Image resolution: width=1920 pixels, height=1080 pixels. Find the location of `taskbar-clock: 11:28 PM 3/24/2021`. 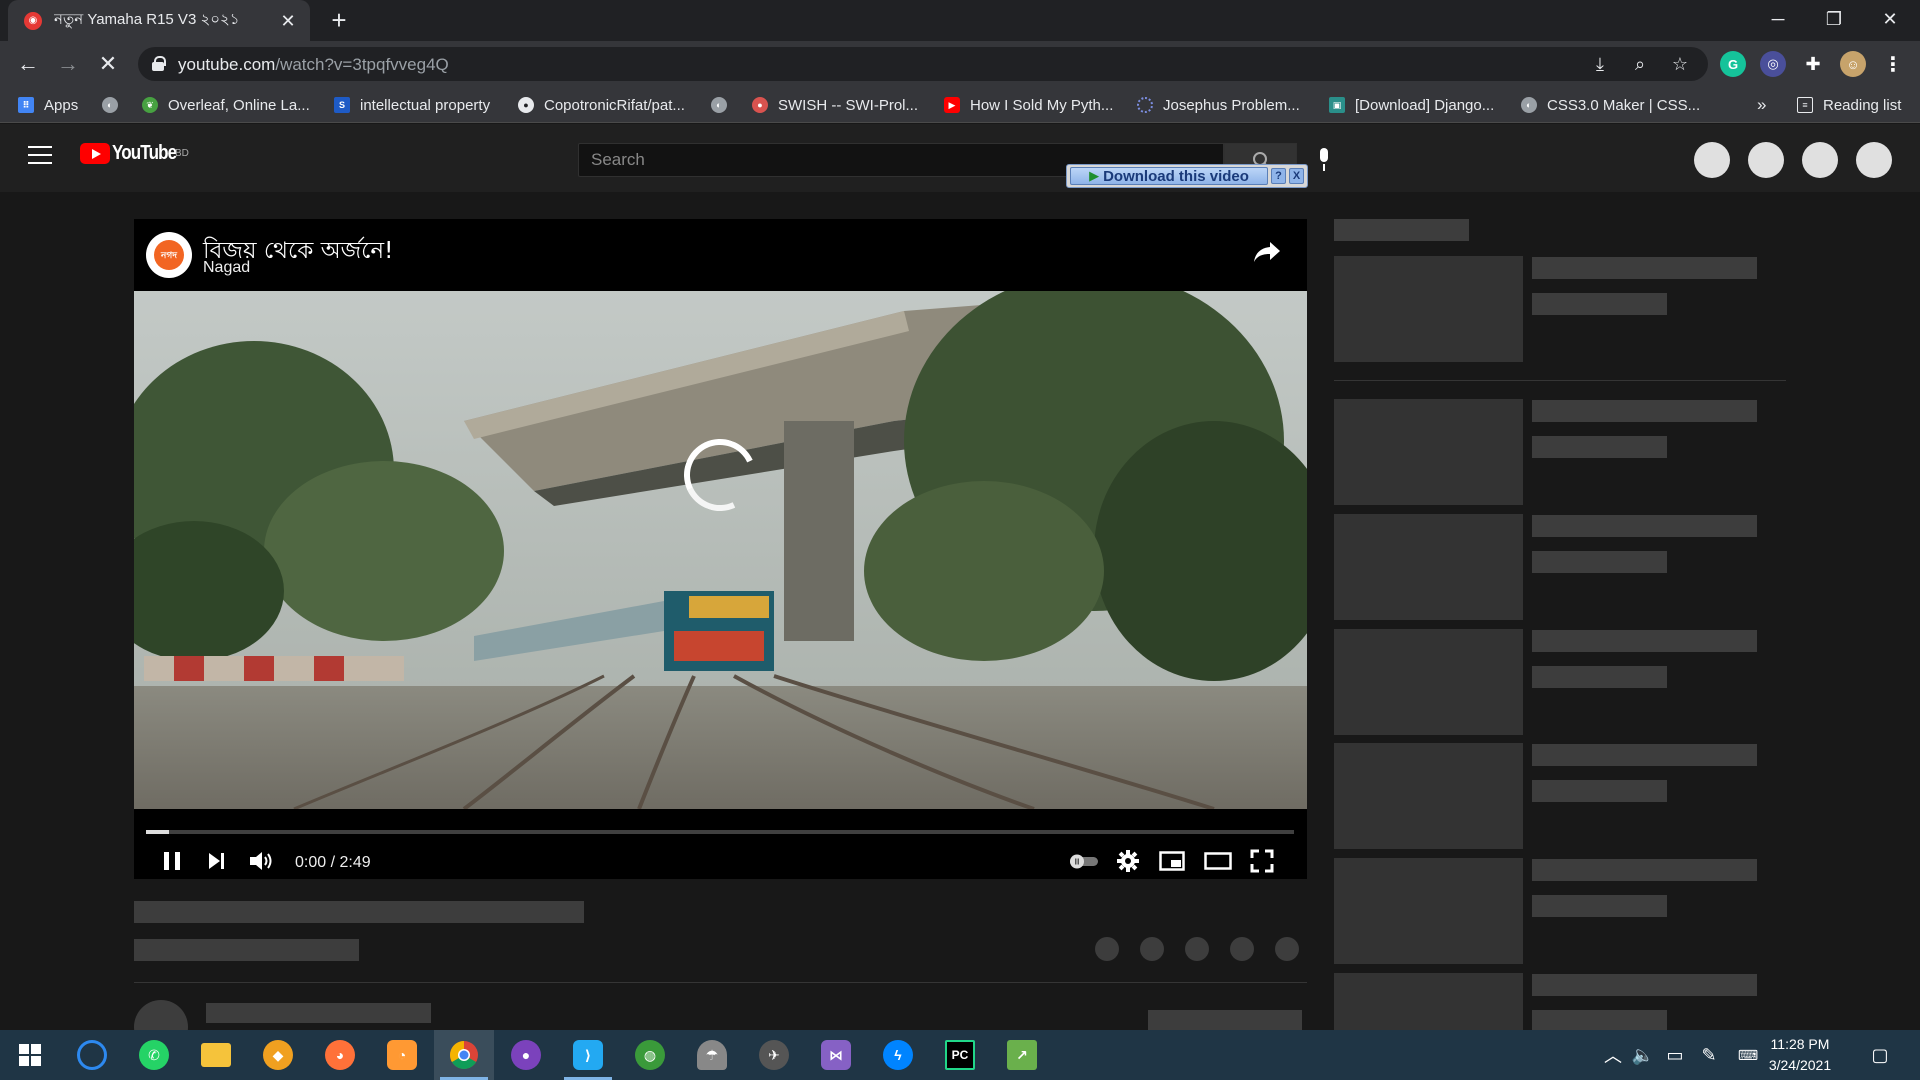

taskbar-clock: 11:28 PM 3/24/2021 is located at coordinates (1800, 1055).